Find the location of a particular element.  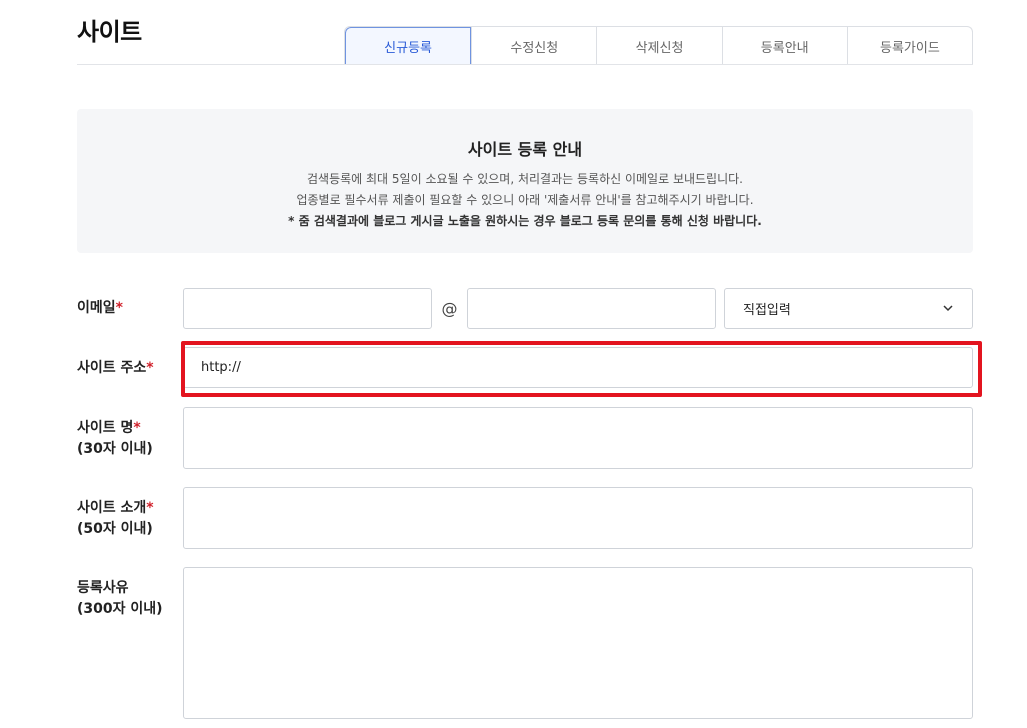

site-url-label-text: 사이트 주소 is located at coordinates (112, 368).